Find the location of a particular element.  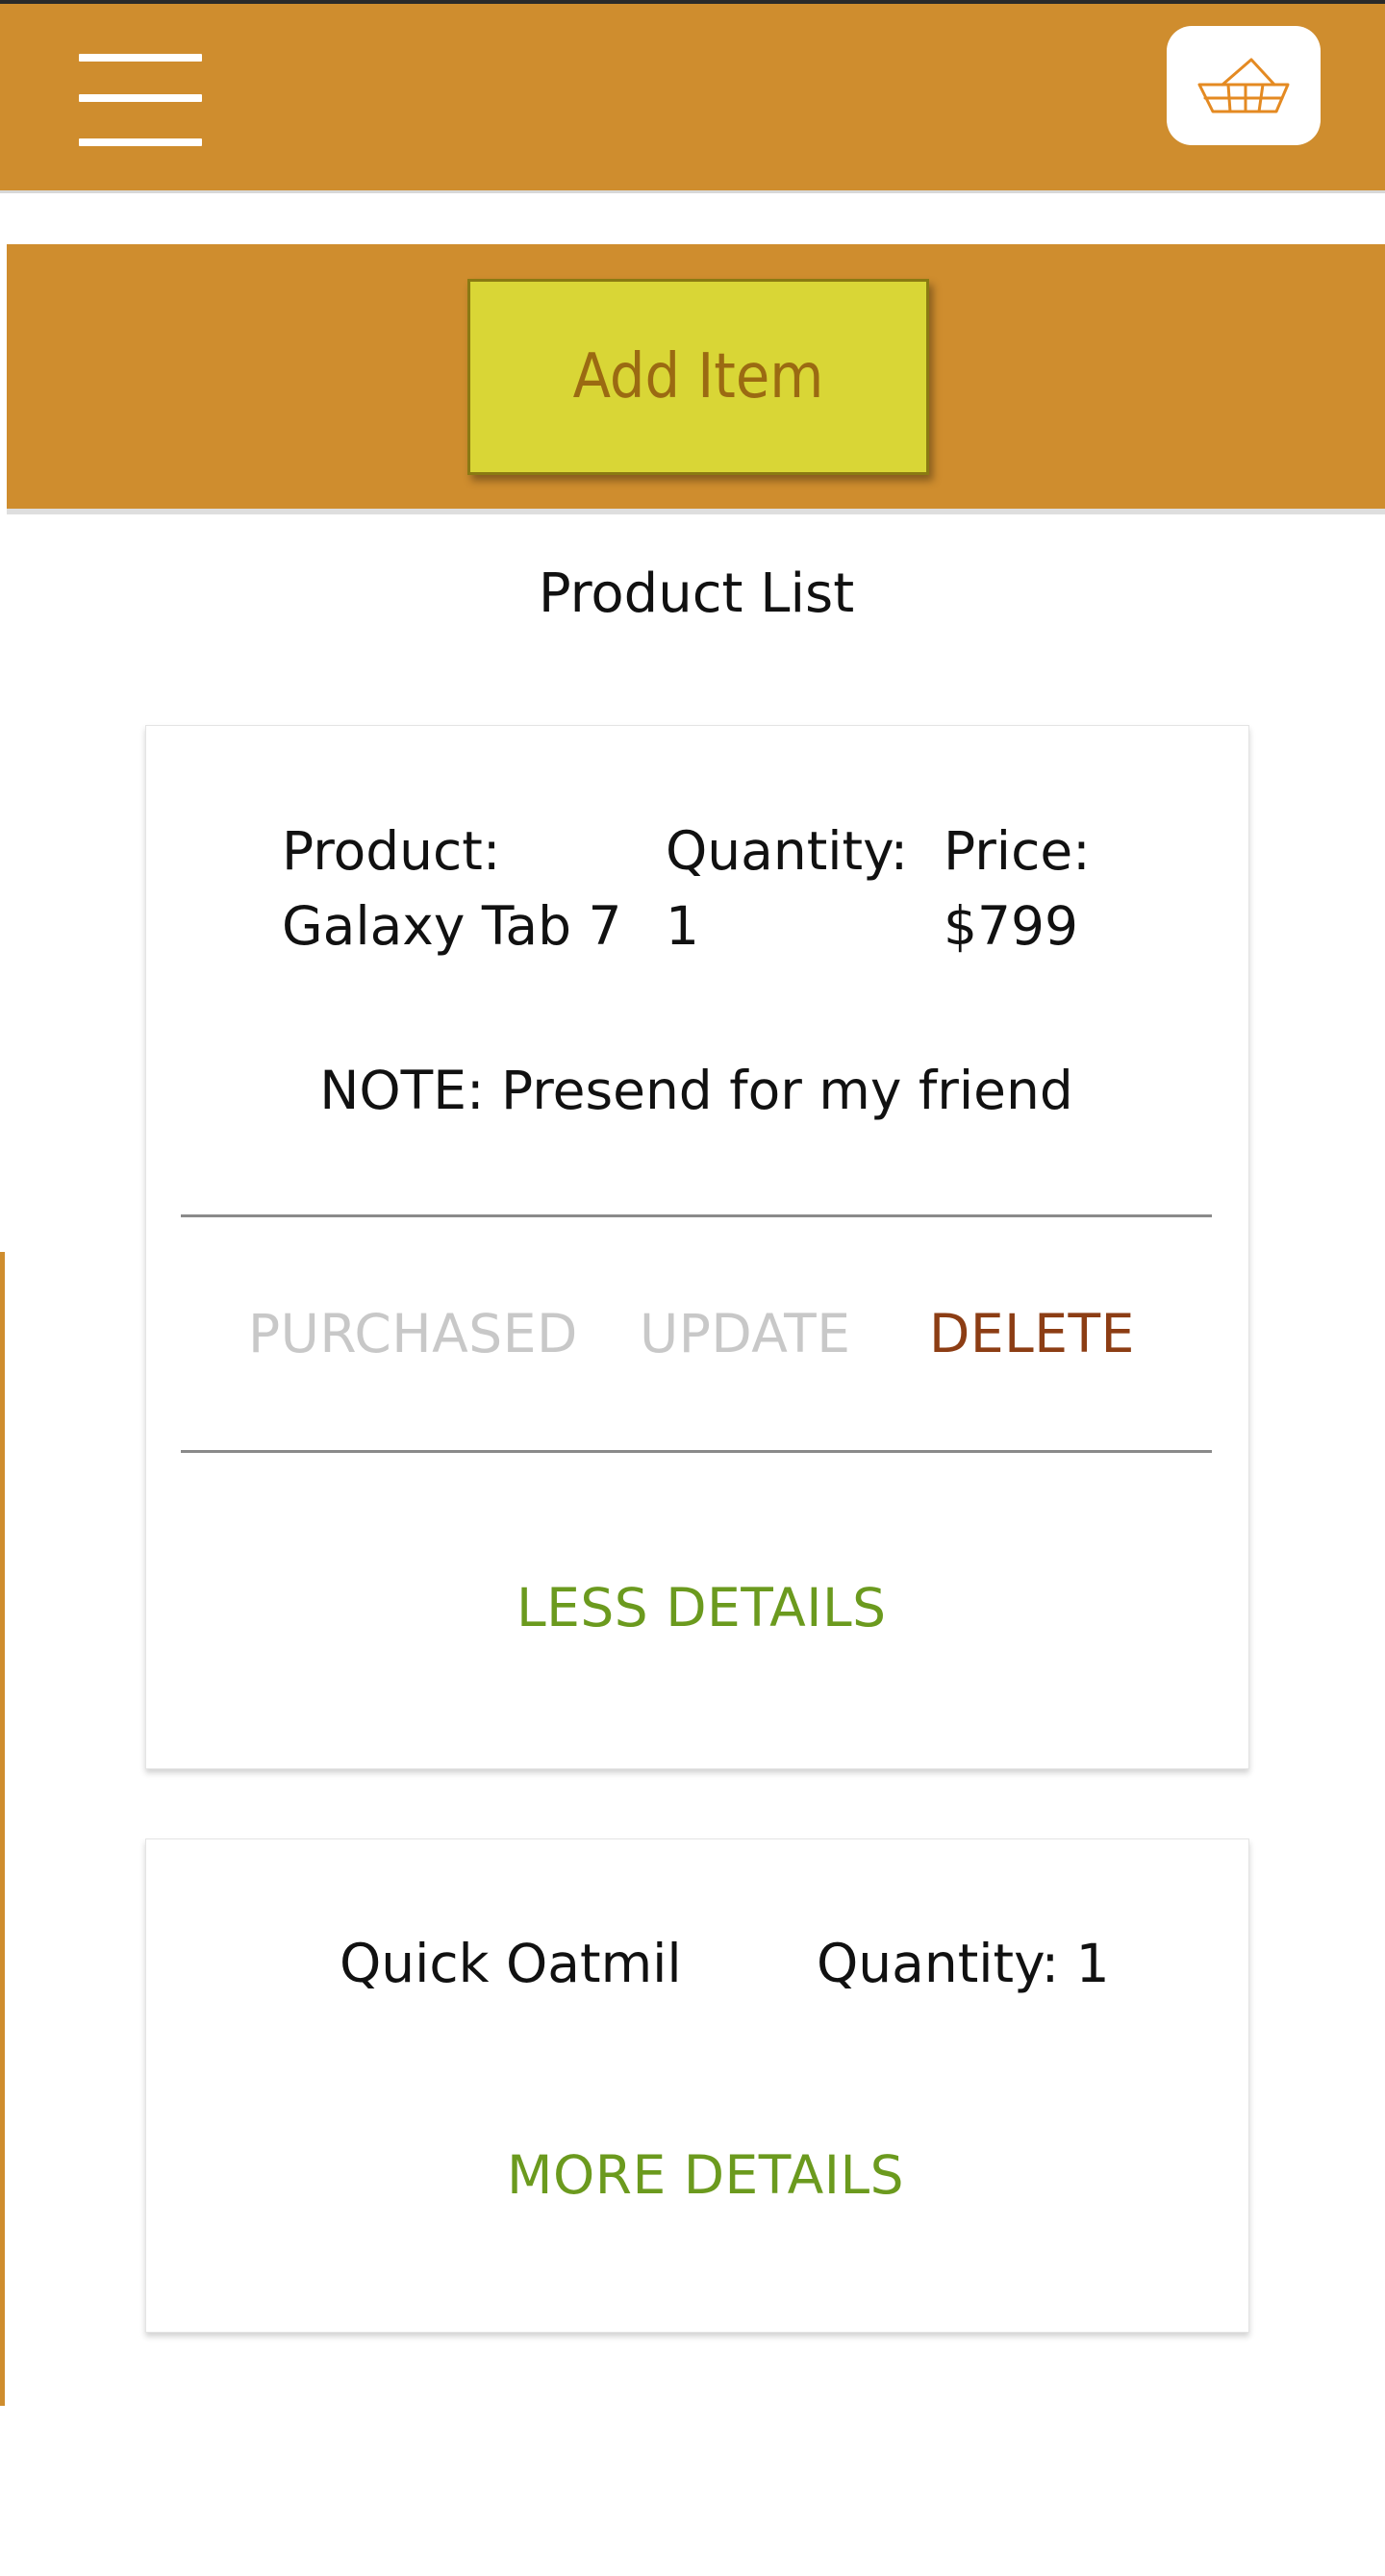

purchased-button: PURCHASED is located at coordinates (413, 1333).